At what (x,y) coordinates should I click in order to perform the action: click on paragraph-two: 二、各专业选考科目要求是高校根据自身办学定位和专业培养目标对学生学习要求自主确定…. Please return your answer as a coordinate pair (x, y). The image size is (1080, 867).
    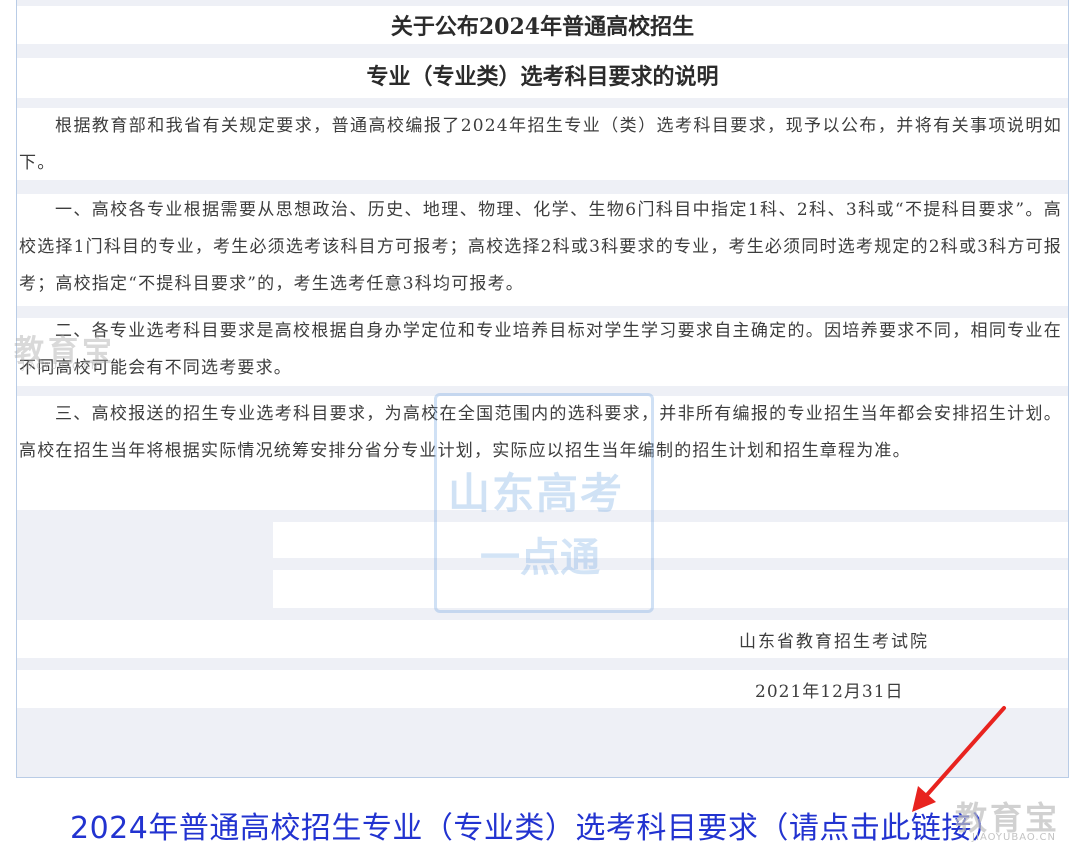
    Looking at the image, I should click on (540, 349).